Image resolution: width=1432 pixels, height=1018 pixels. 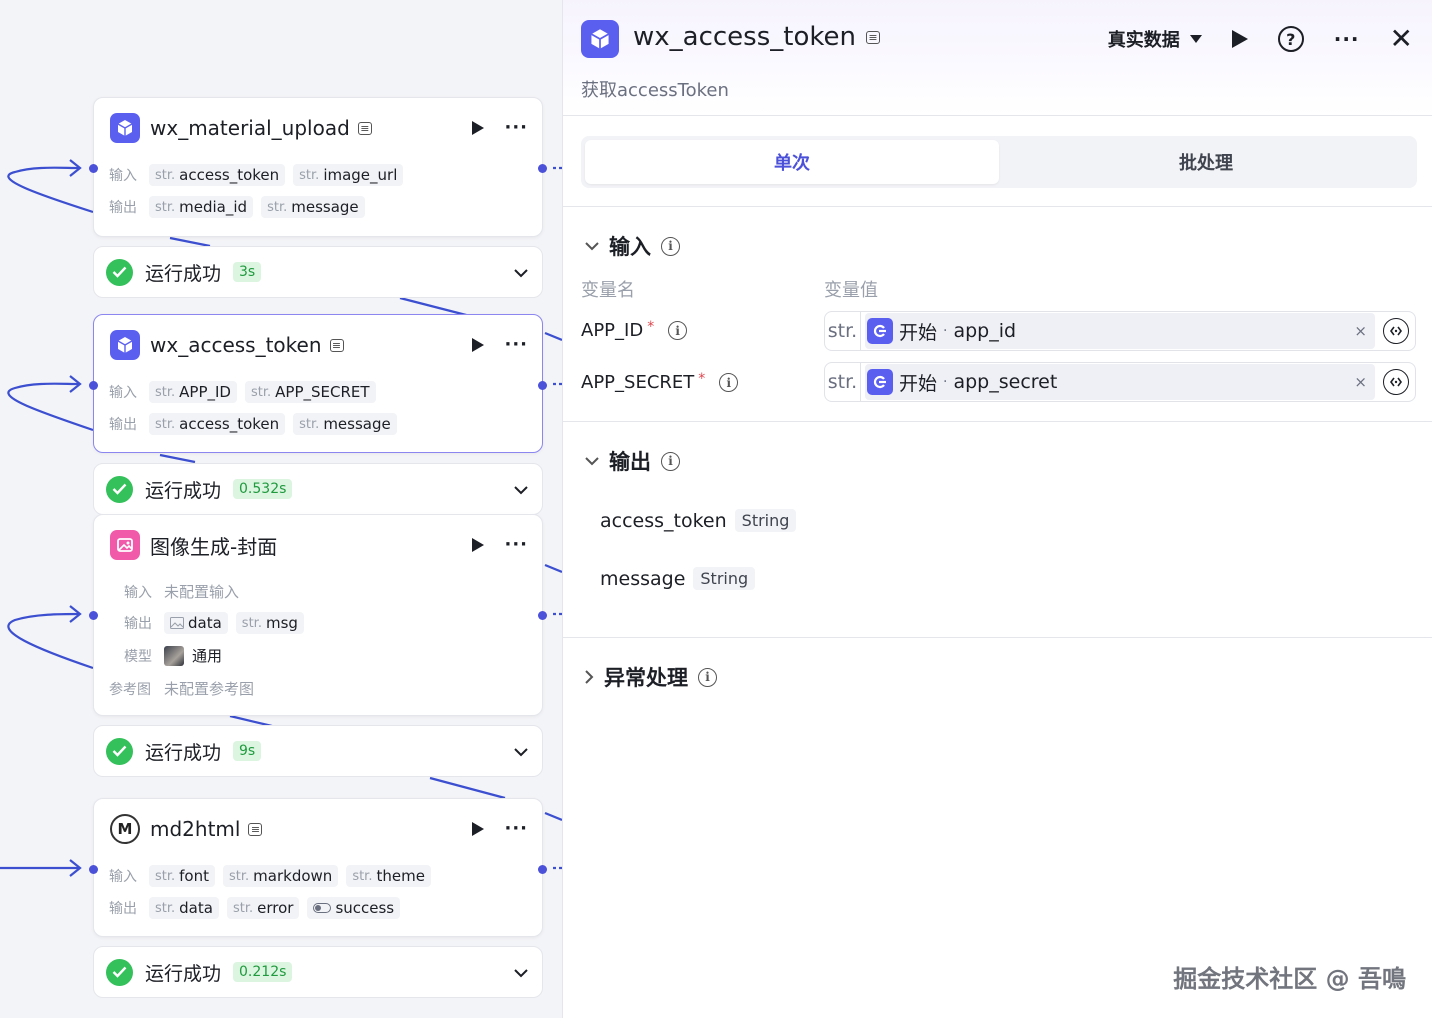 I want to click on close-icon: ✕, so click(x=1401, y=39).